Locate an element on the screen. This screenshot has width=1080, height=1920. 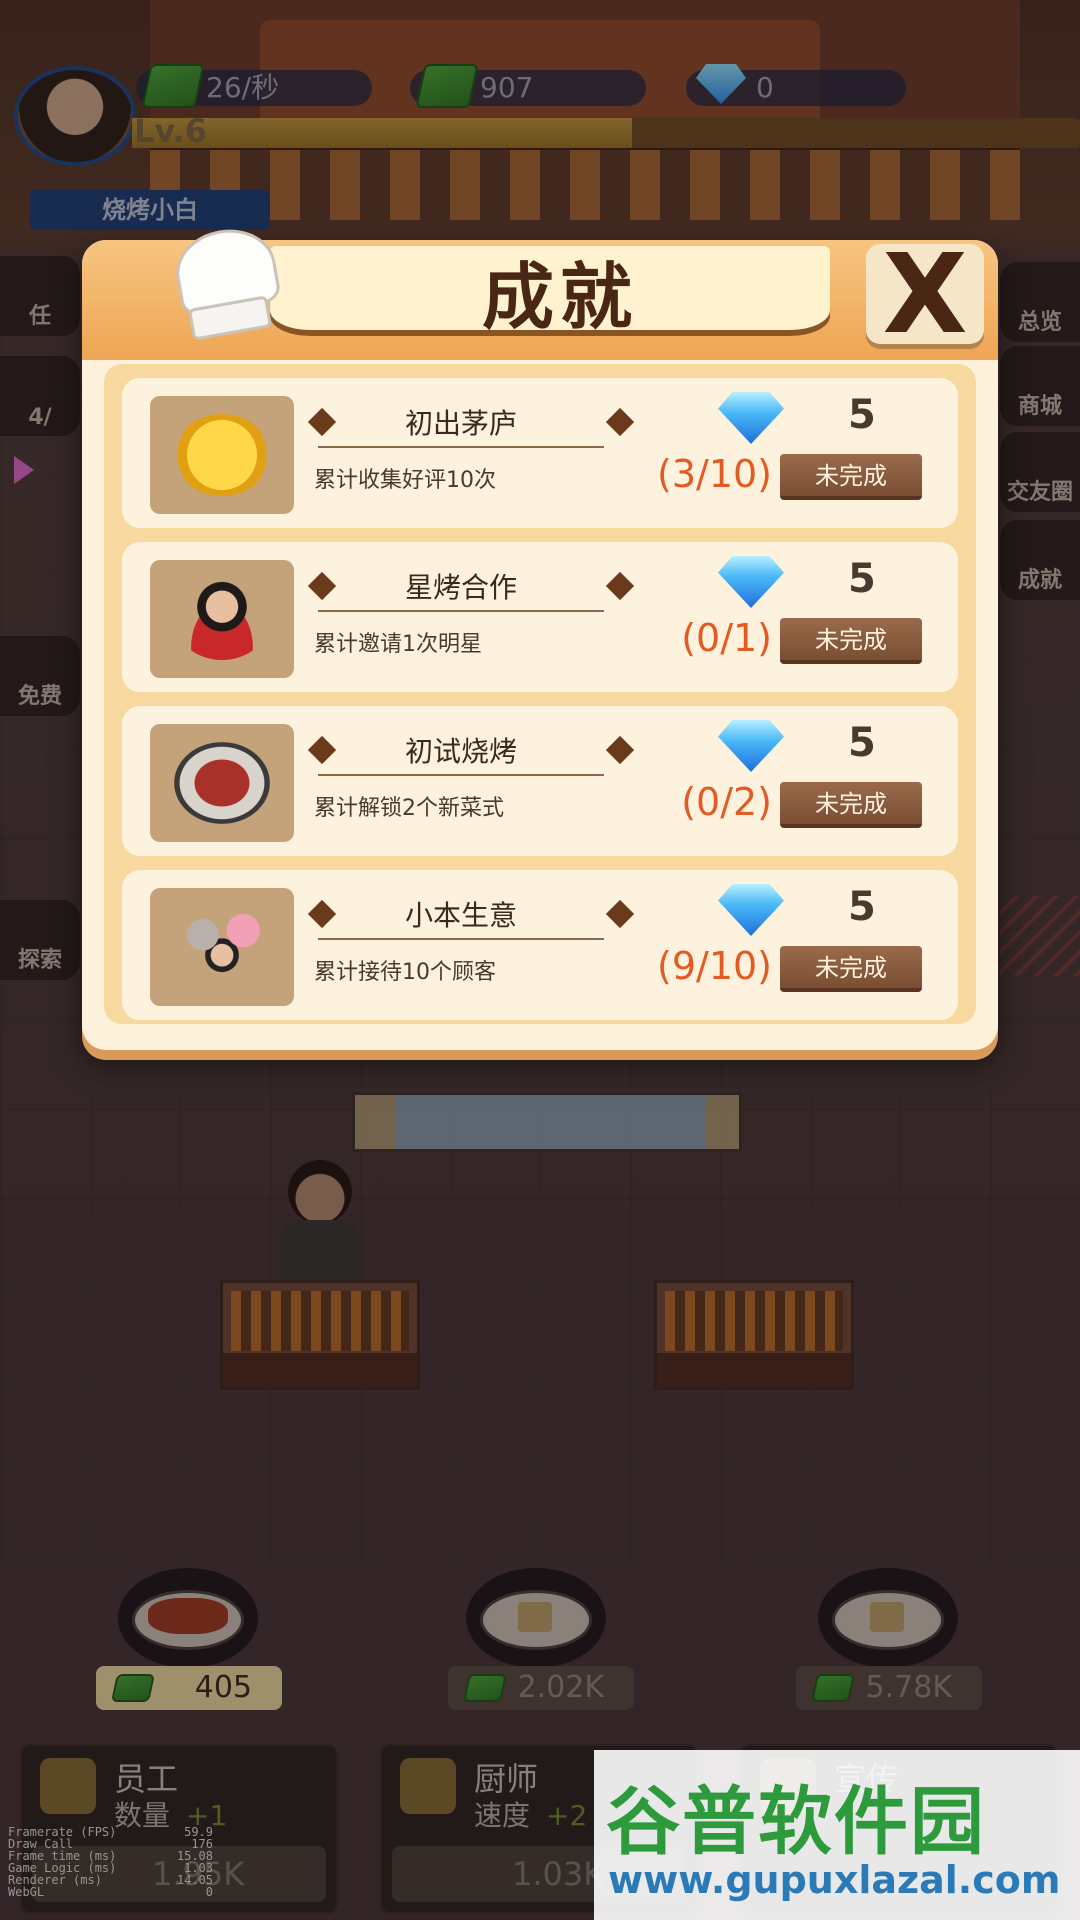
achievement-name: 星烤合作 is located at coordinates (461, 589).